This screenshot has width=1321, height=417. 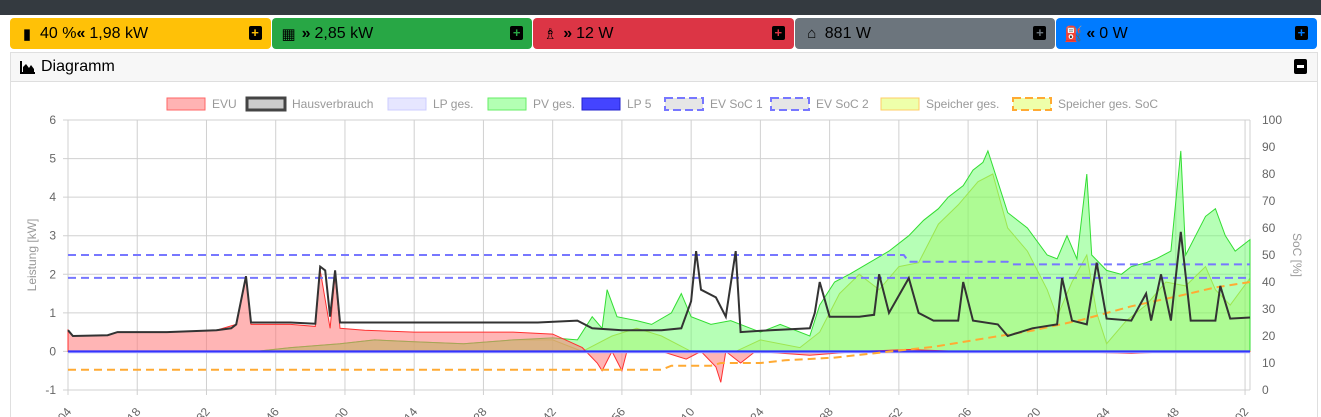 What do you see at coordinates (1269, 282) in the screenshot?
I see `y2-tick-label: 40` at bounding box center [1269, 282].